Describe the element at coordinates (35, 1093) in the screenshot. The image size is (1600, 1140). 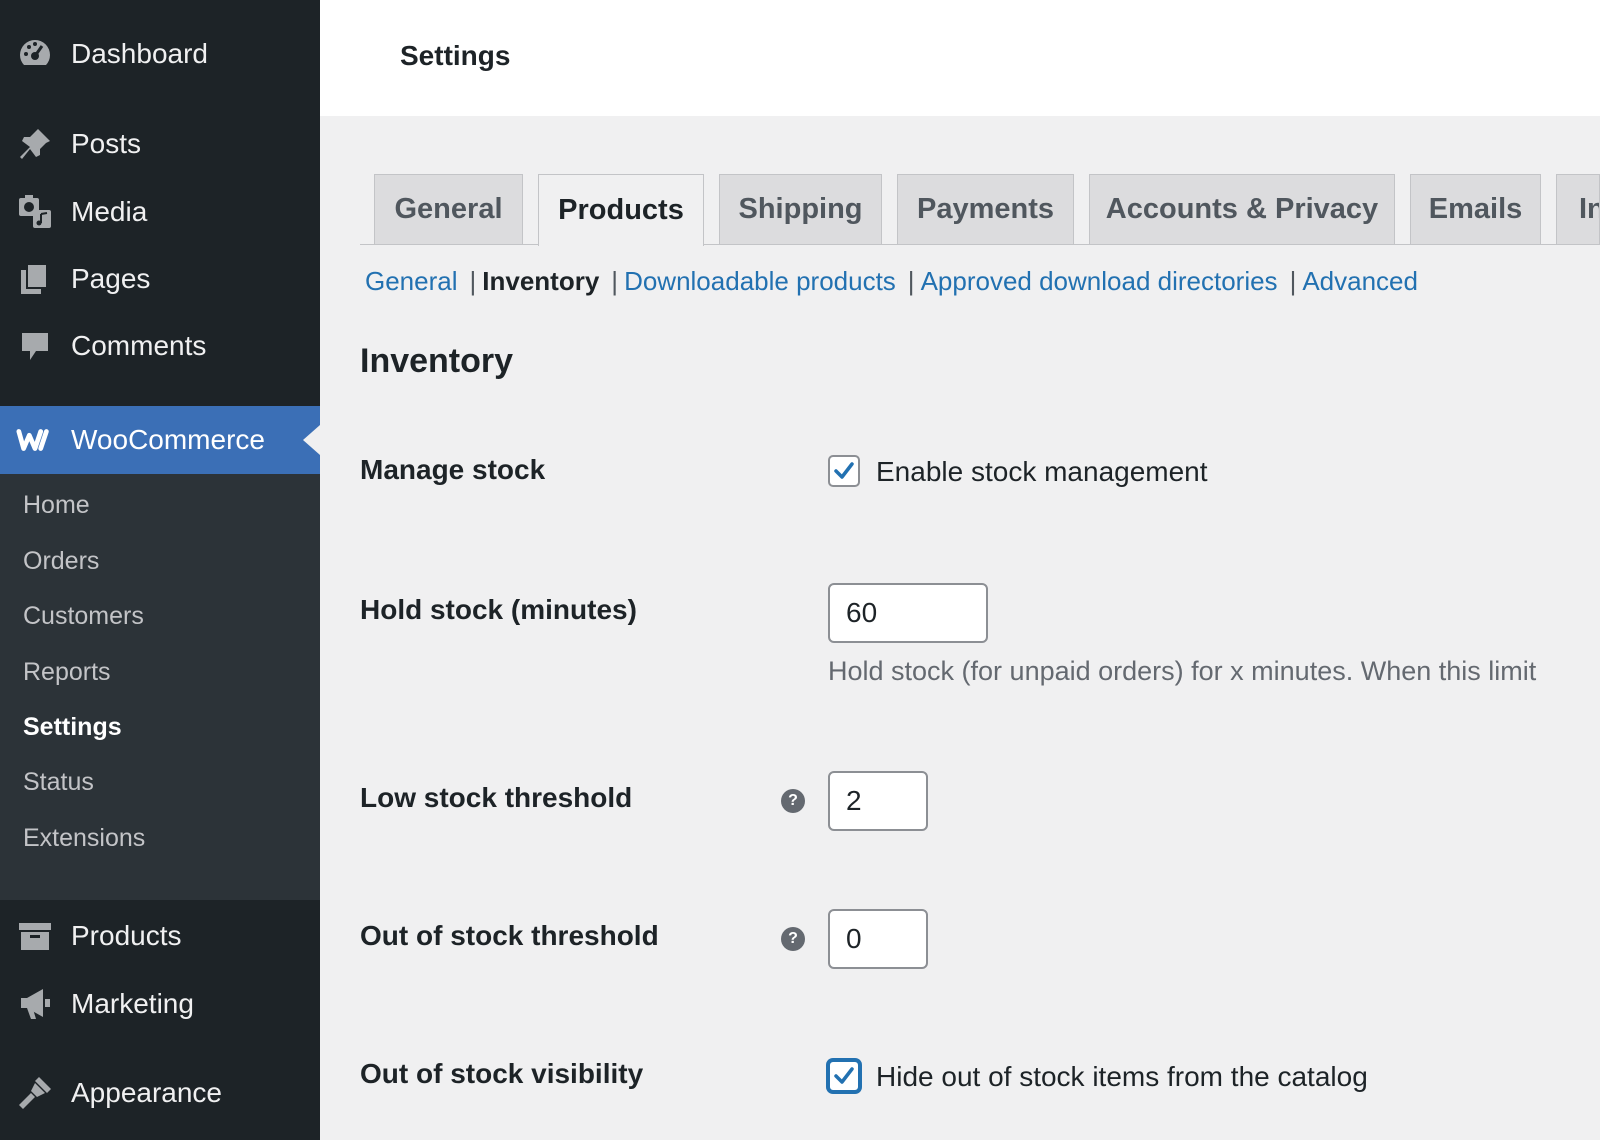
I see `paintbrush-icon` at that location.